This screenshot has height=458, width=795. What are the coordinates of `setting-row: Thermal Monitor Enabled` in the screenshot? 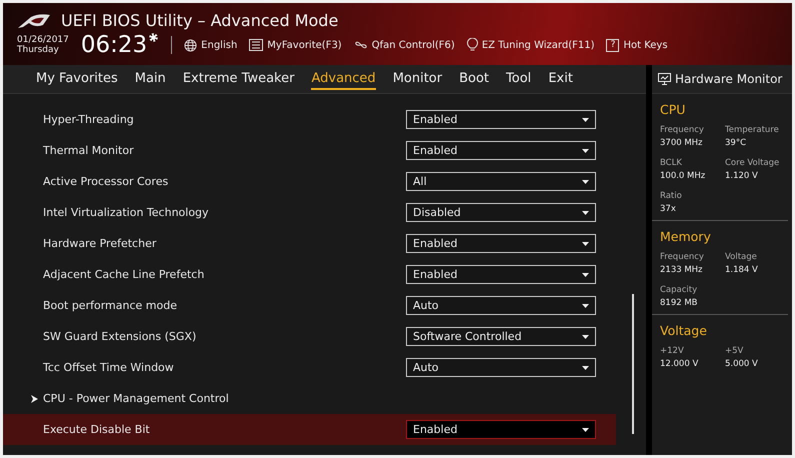 It's located at (309, 150).